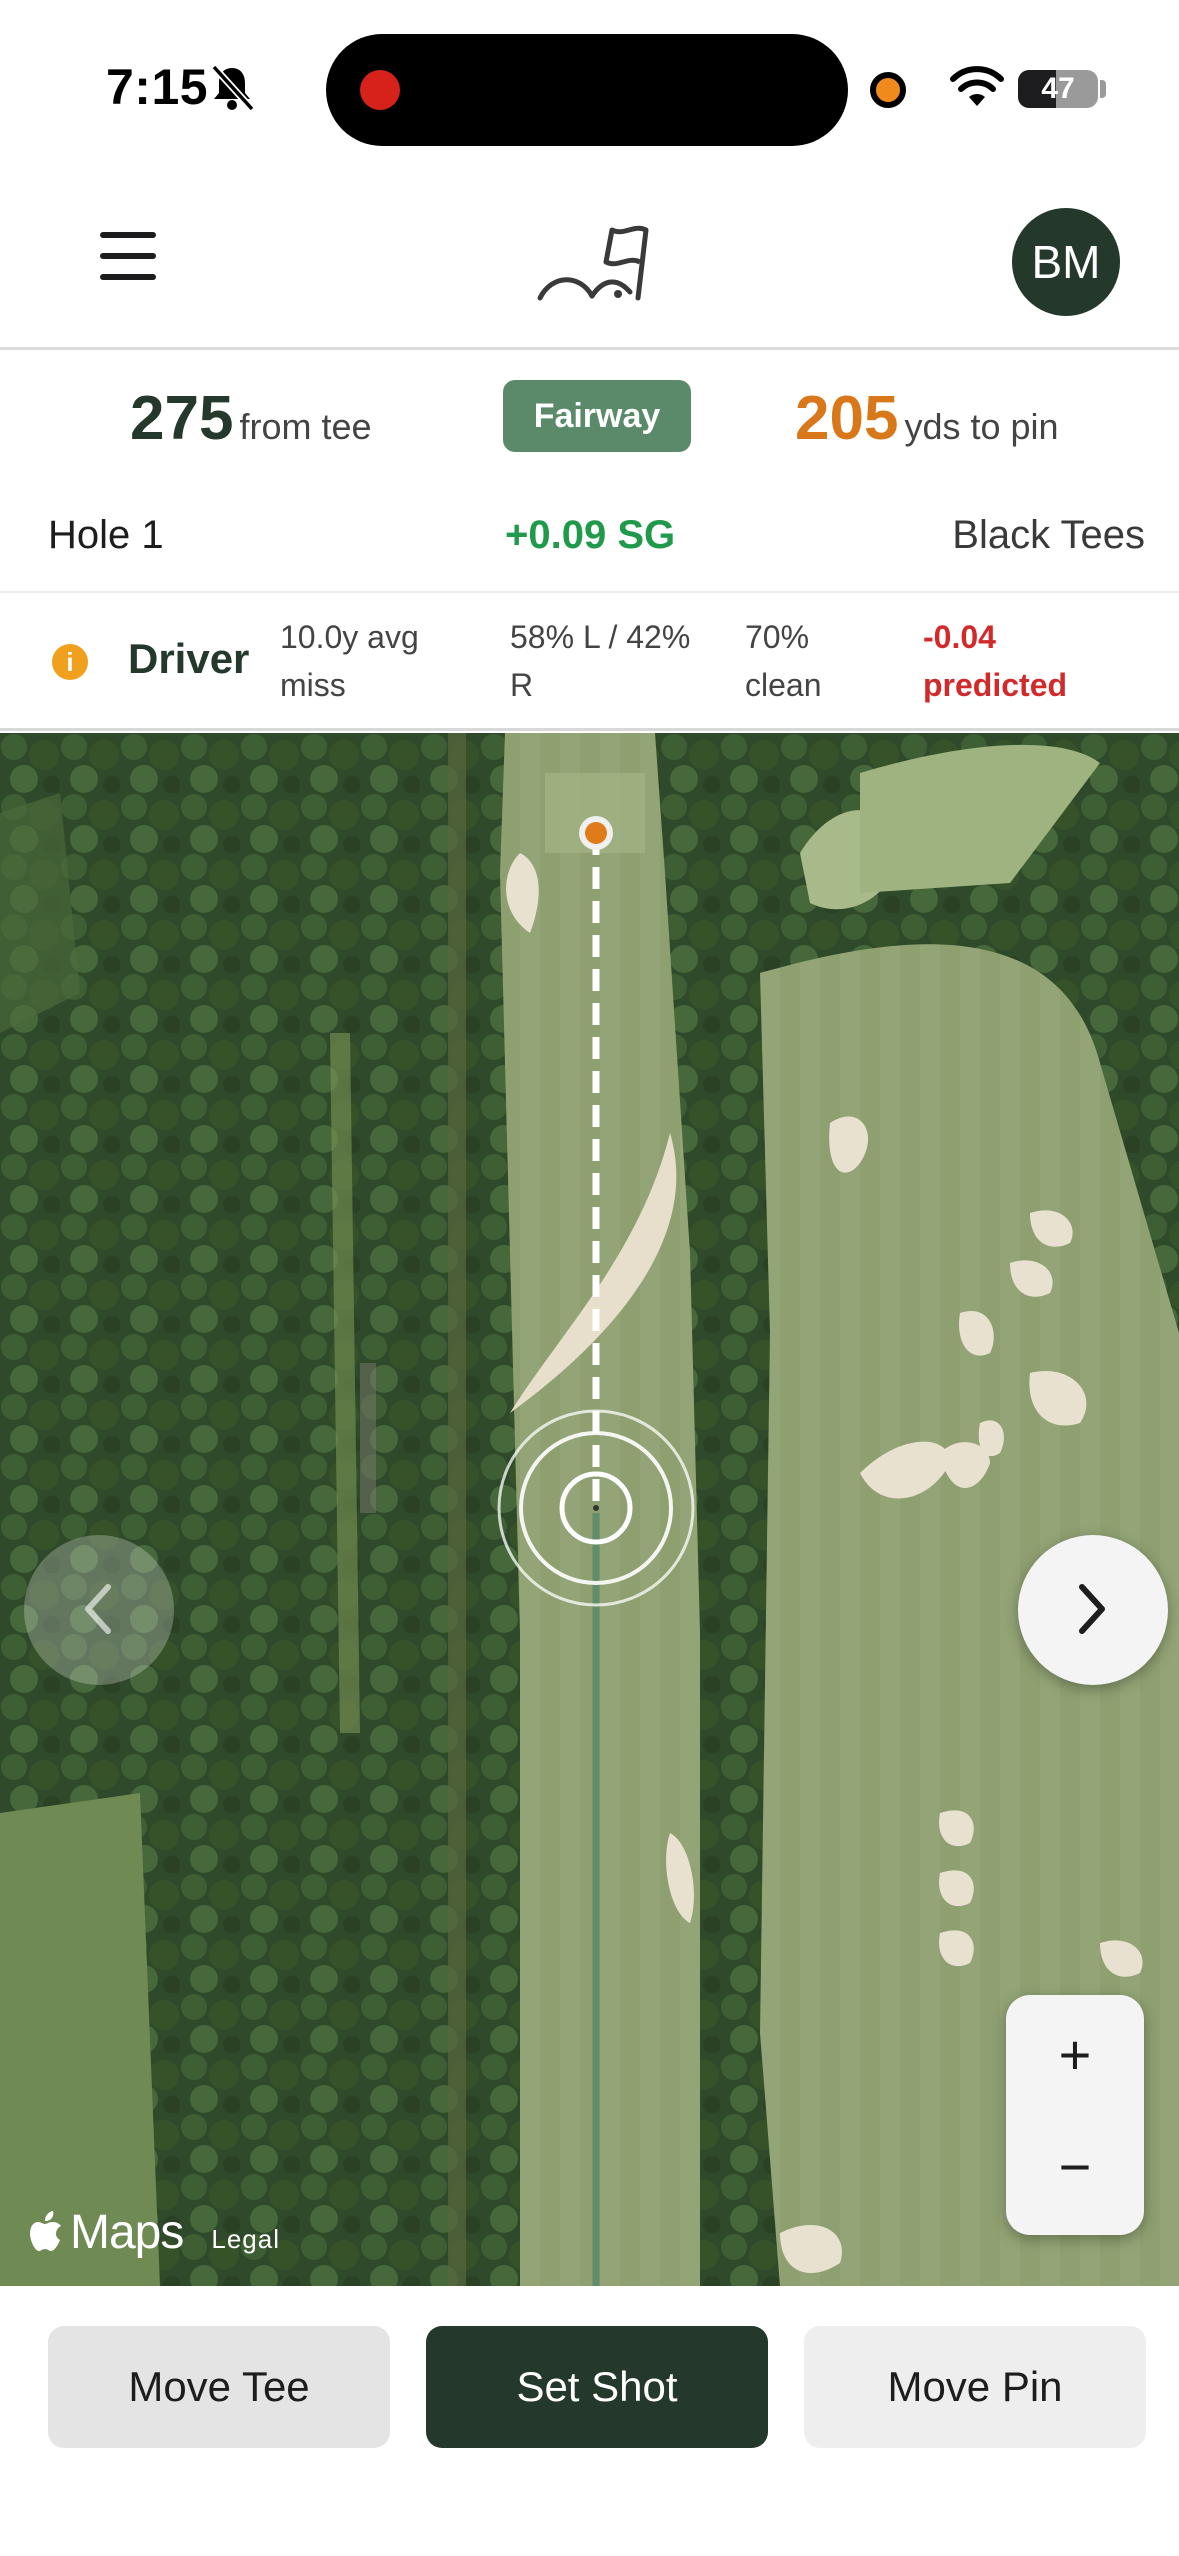 The height and width of the screenshot is (2556, 1179). I want to click on zoom-in-button: +, so click(1075, 2055).